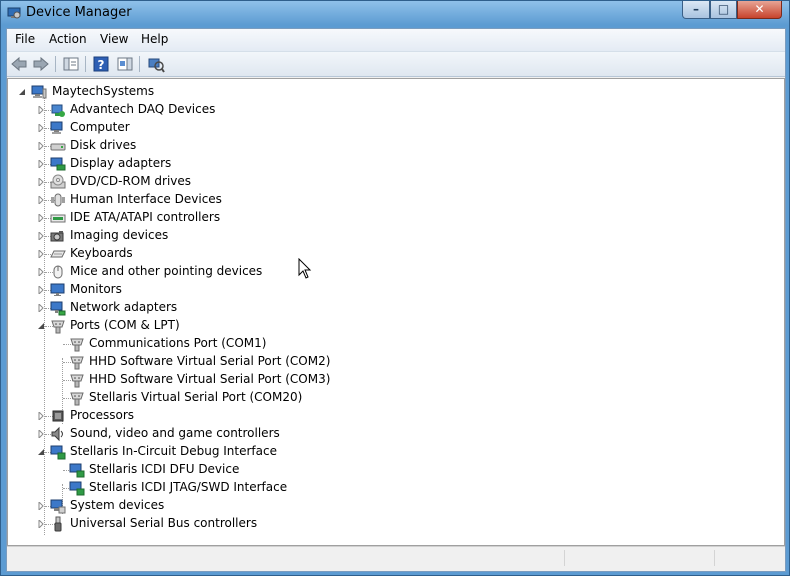 This screenshot has width=790, height=576. Describe the element at coordinates (119, 235) in the screenshot. I see `tree-category-label: Imaging devices` at that location.